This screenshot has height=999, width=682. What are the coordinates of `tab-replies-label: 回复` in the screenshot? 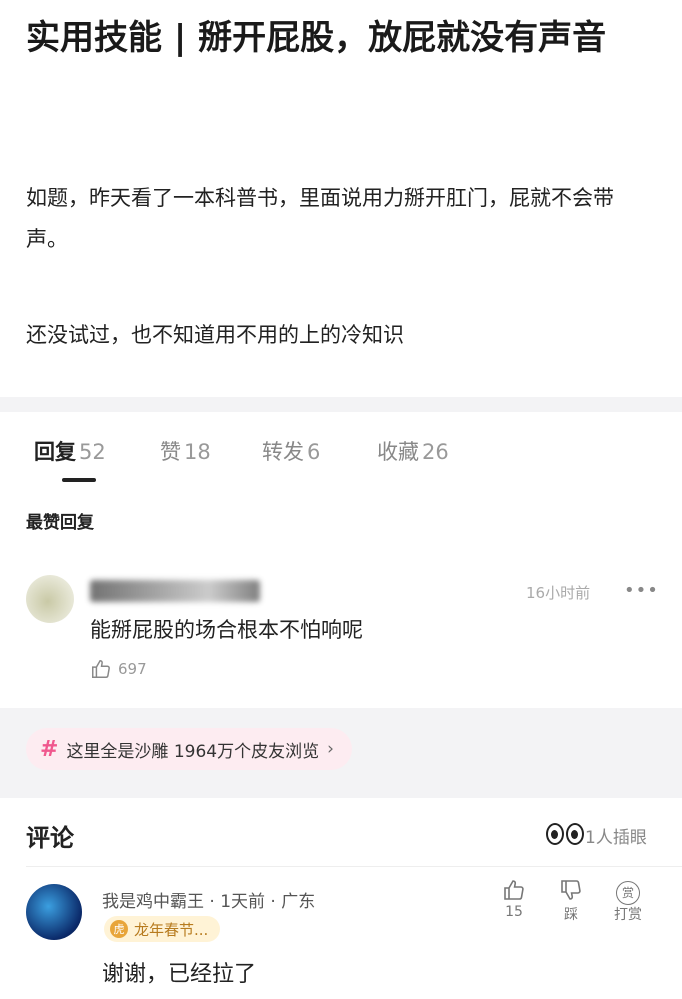 It's located at (55, 452).